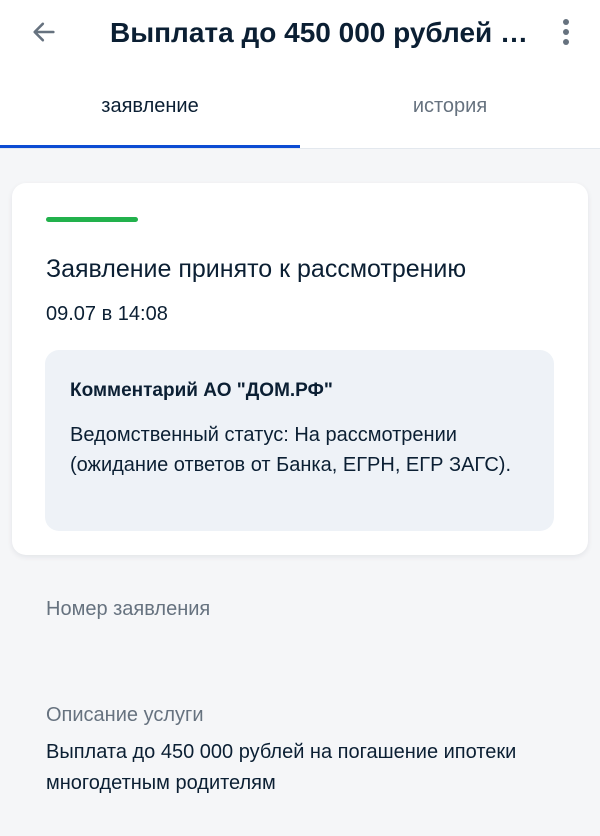 The image size is (600, 836). What do you see at coordinates (450, 106) in the screenshot?
I see `tab-history: история` at bounding box center [450, 106].